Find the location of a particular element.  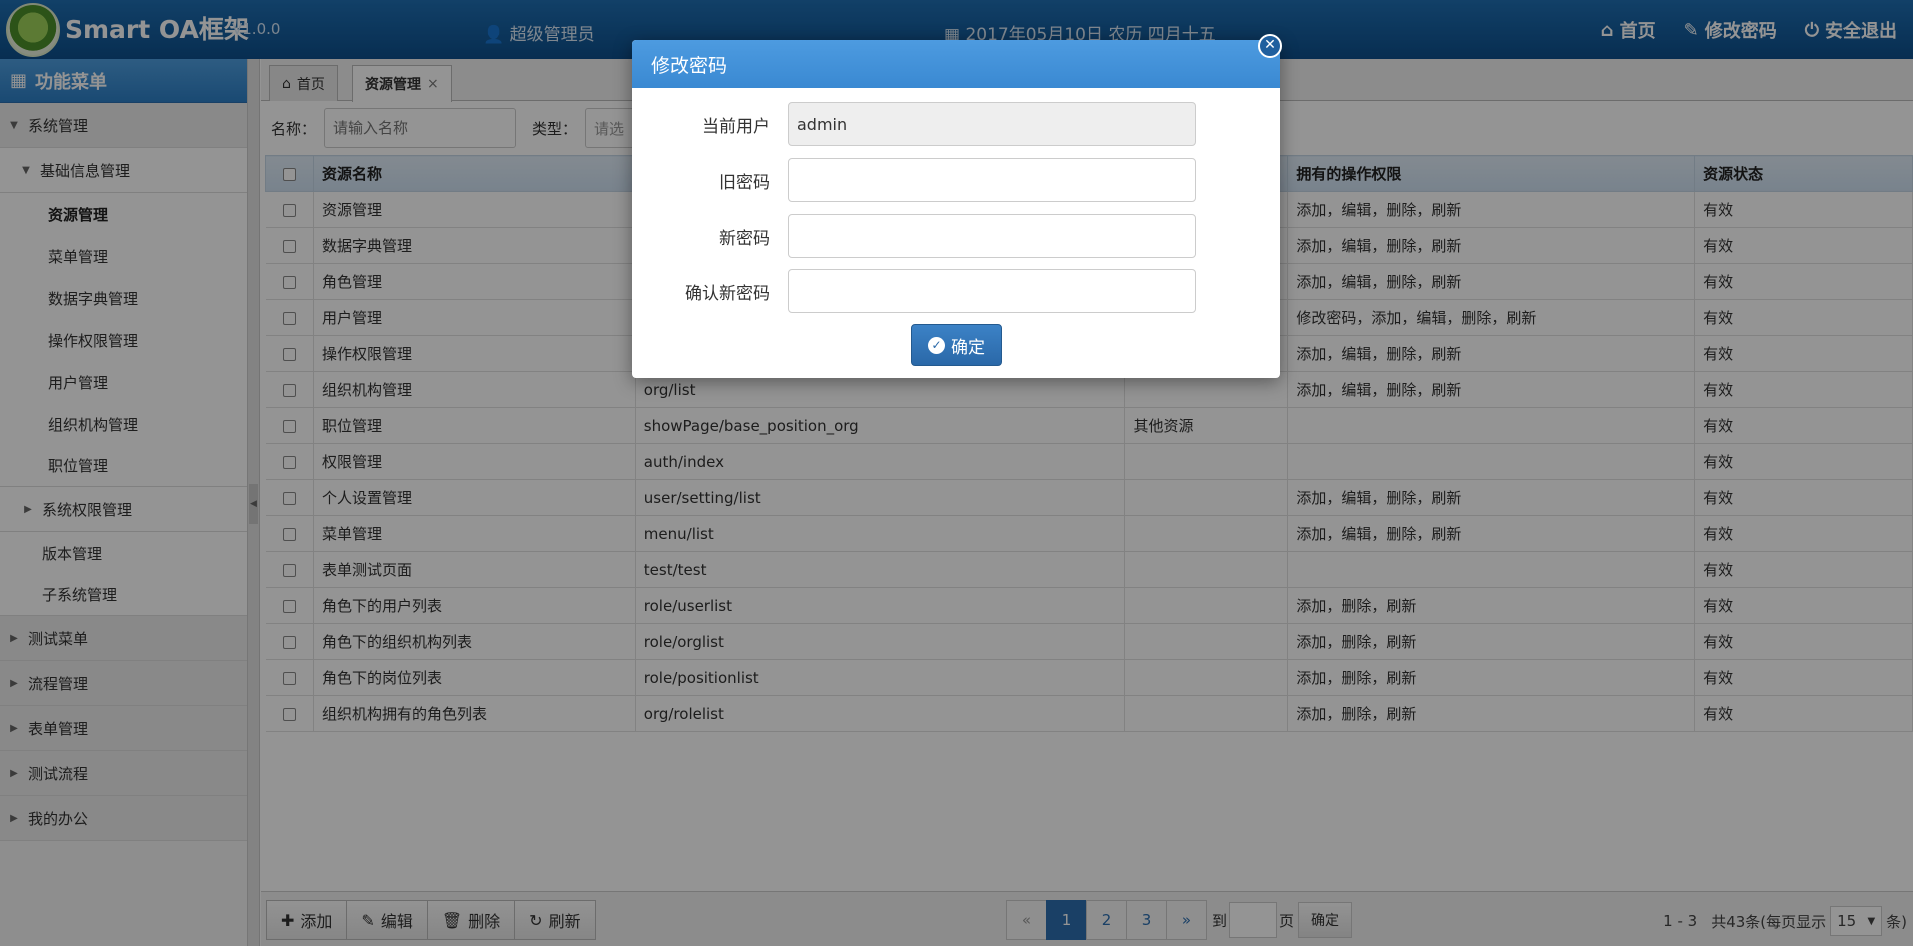

confirm-password-row: 确认新密码 is located at coordinates (956, 291).